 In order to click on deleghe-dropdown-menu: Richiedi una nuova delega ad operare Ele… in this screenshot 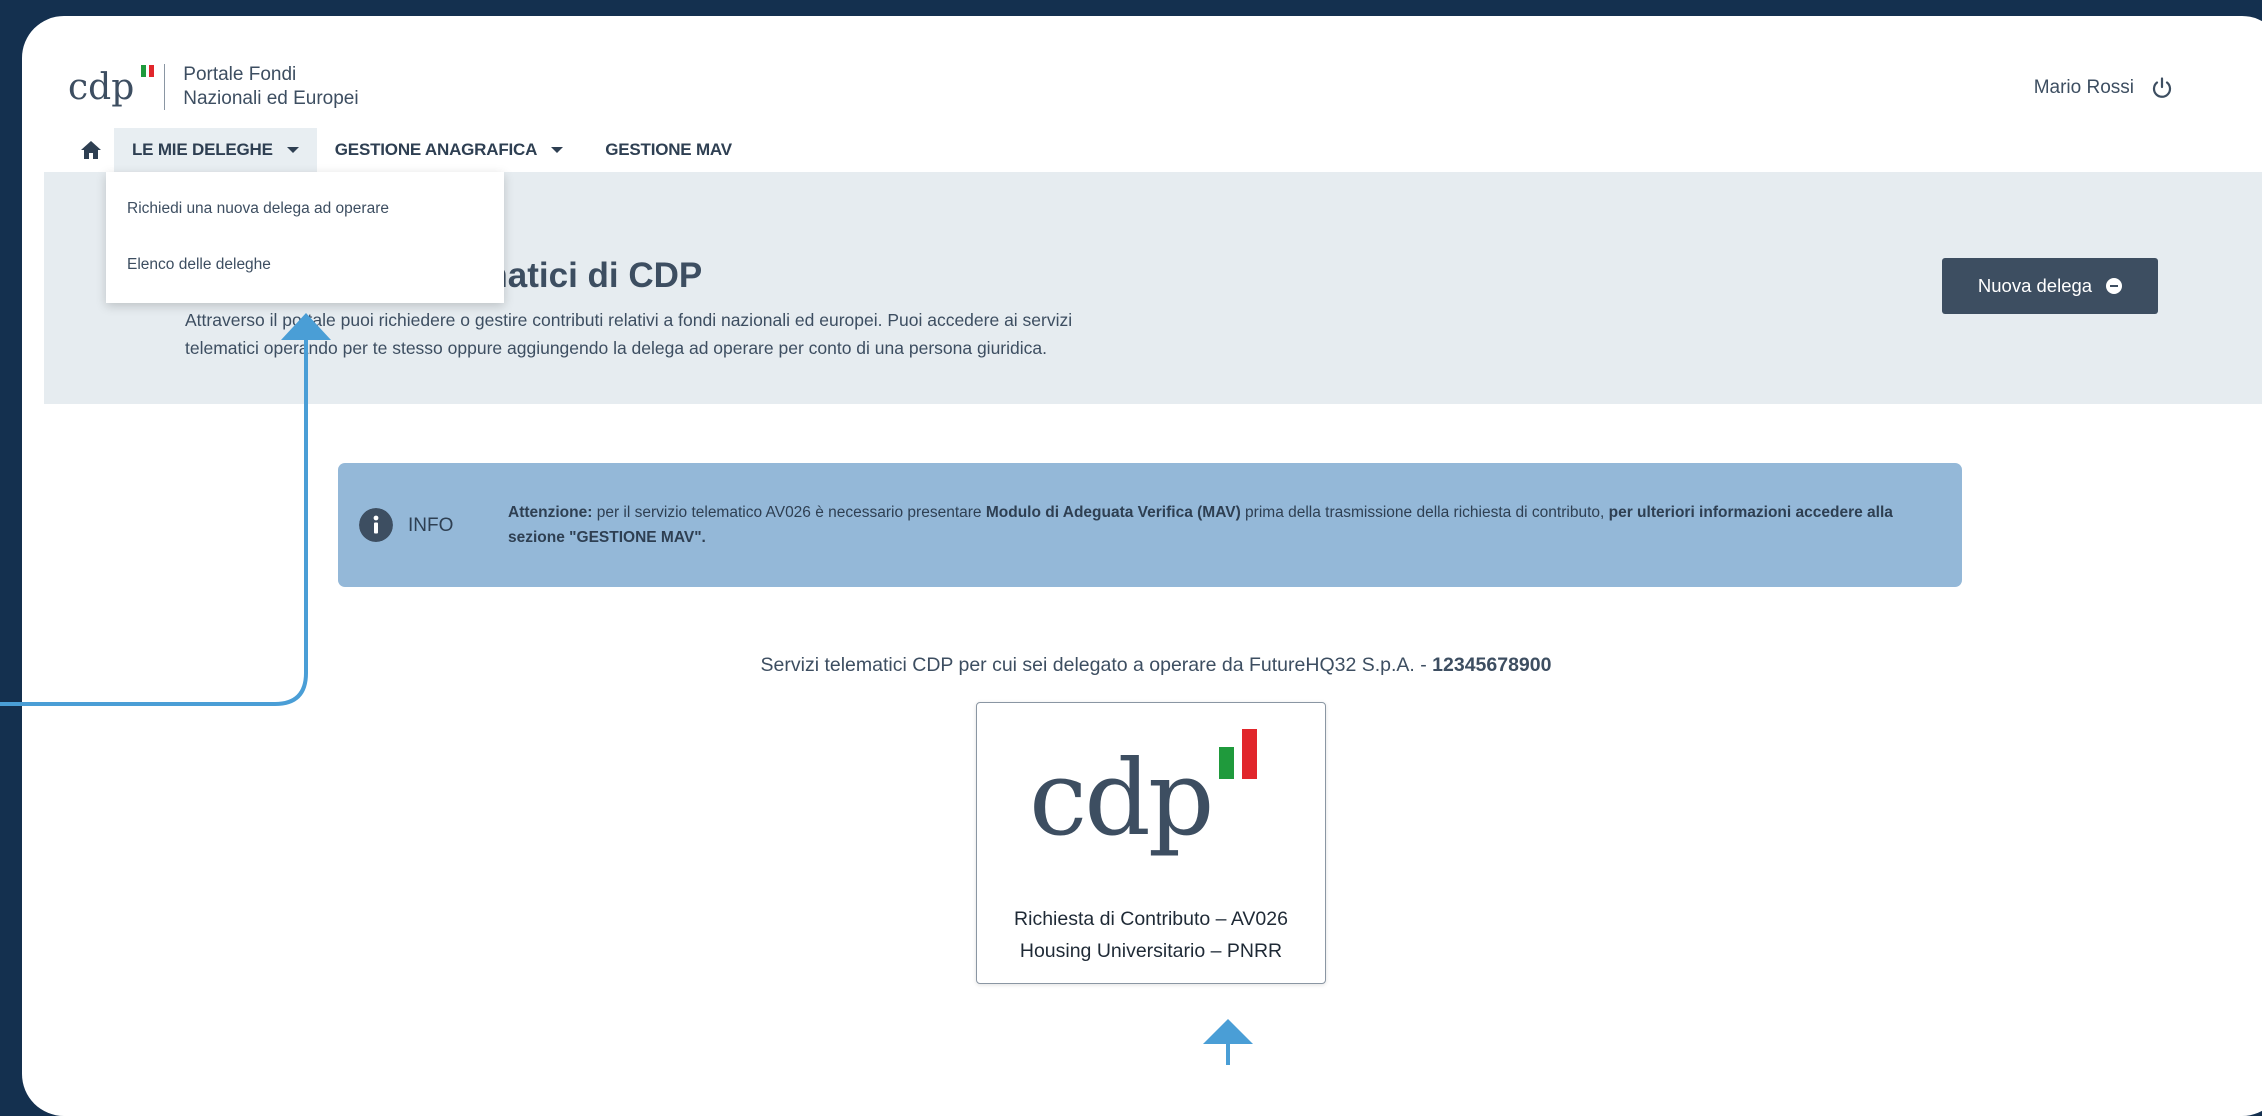, I will do `click(305, 237)`.